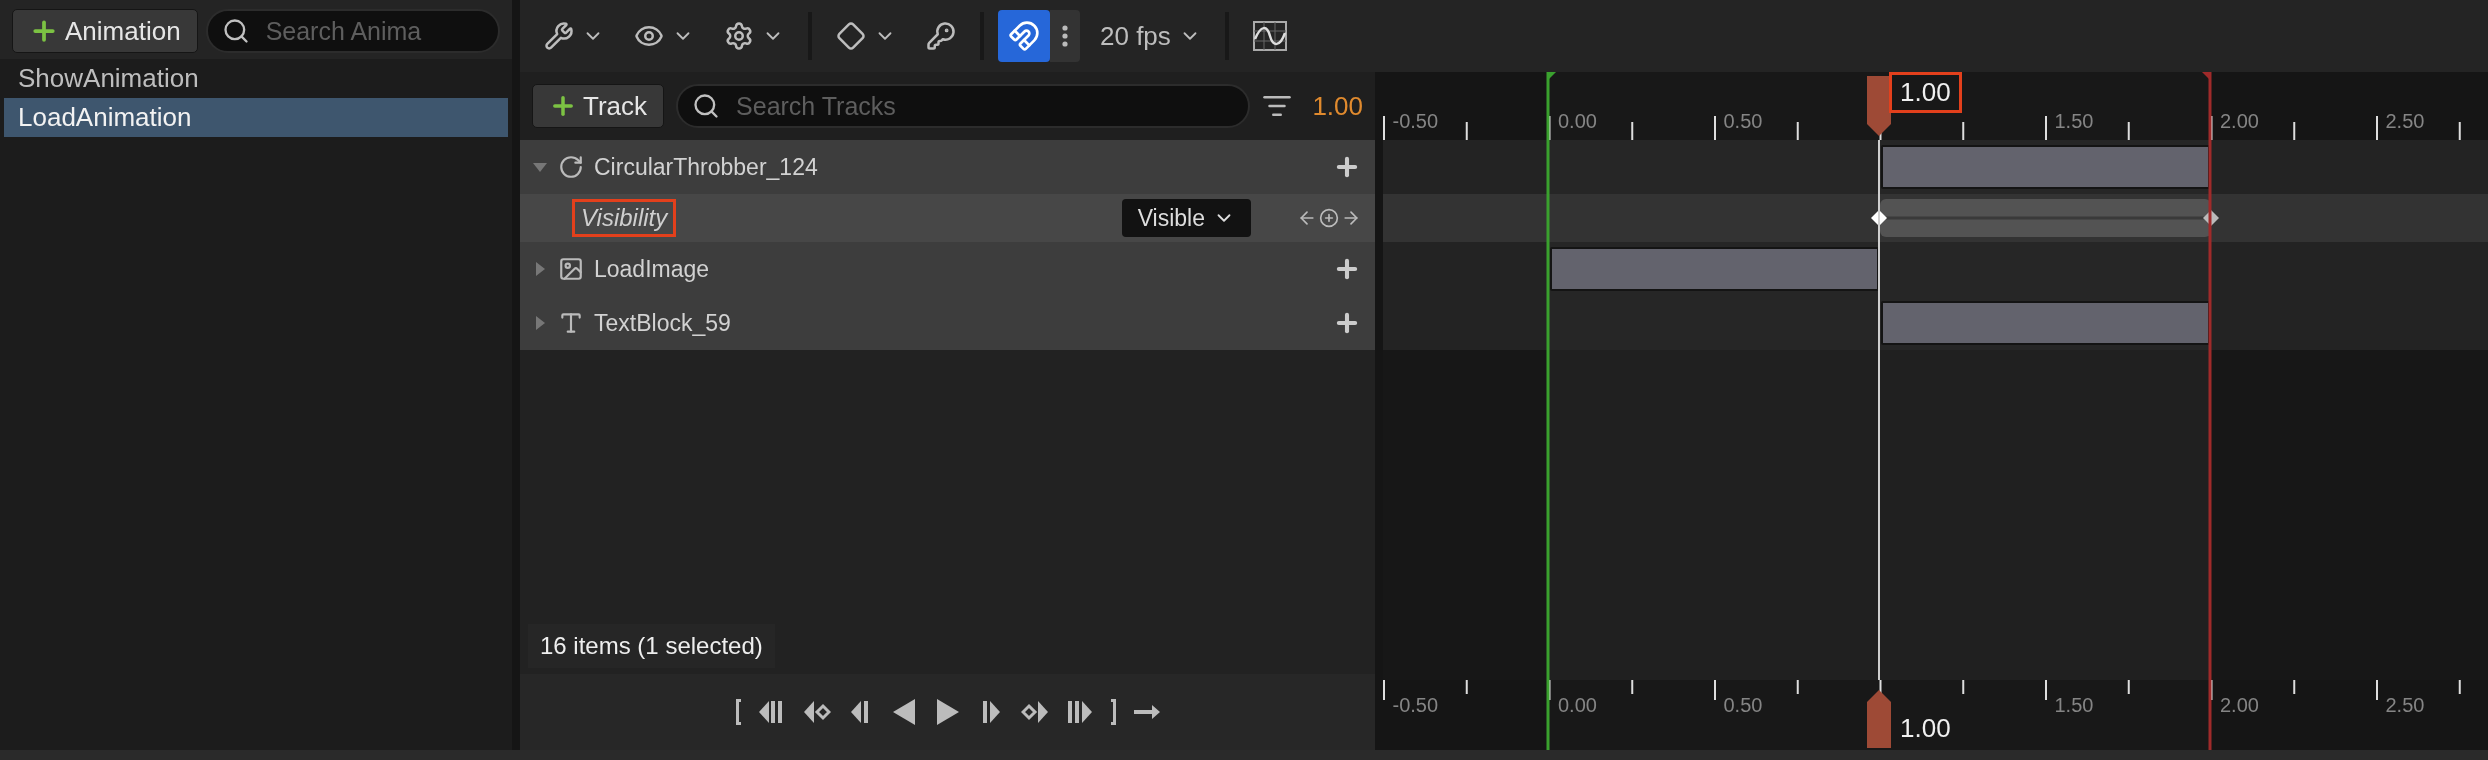 This screenshot has height=760, width=2488. What do you see at coordinates (1269, 36) in the screenshot?
I see `curve-graph-icon` at bounding box center [1269, 36].